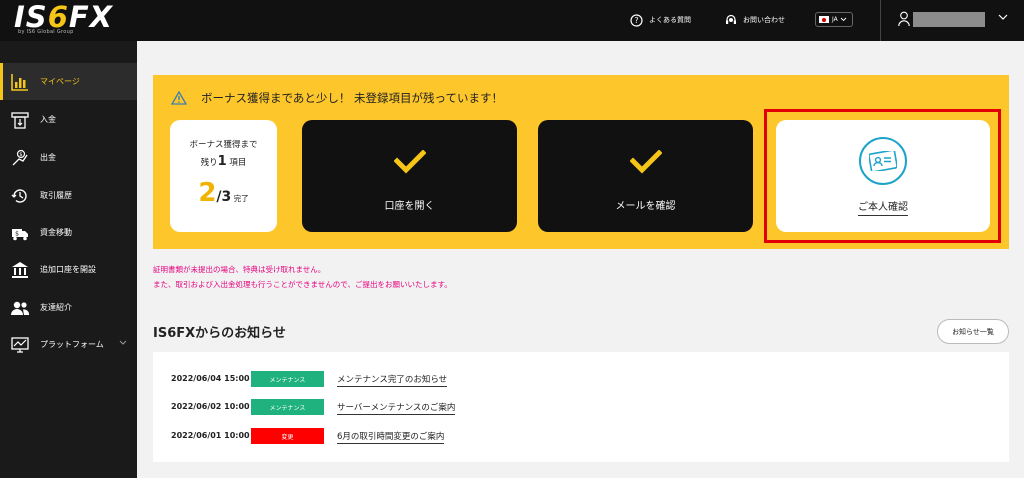  Describe the element at coordinates (20, 345) in the screenshot. I see `monitor-chart-icon` at that location.